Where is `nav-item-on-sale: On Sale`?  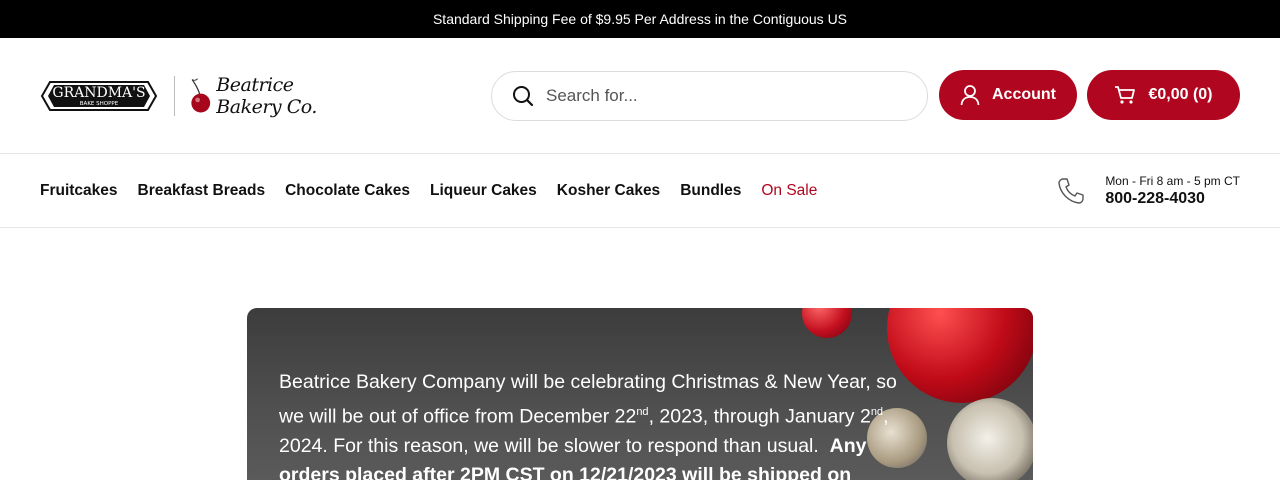 nav-item-on-sale: On Sale is located at coordinates (789, 191).